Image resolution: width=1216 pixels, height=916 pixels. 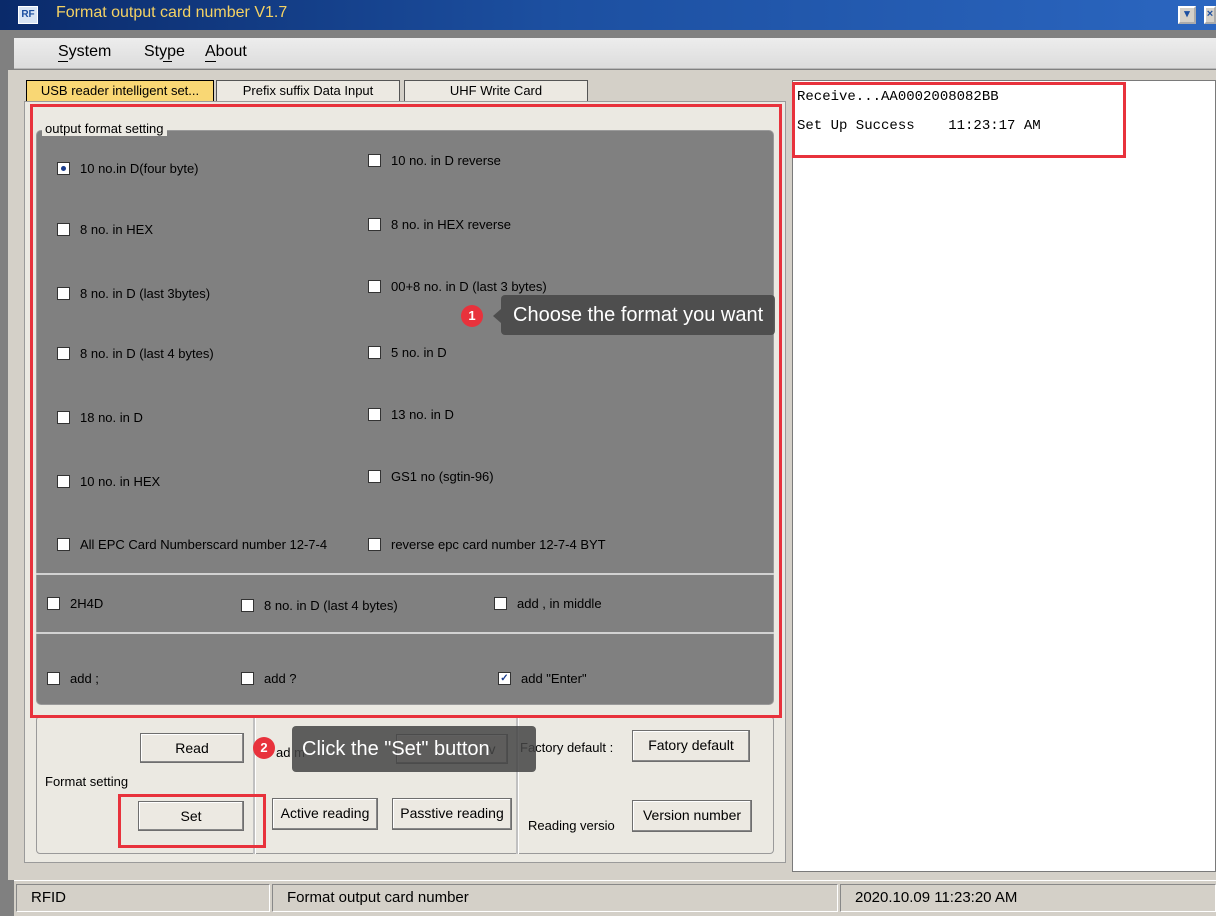 What do you see at coordinates (84, 52) in the screenshot?
I see `menu-system: System` at bounding box center [84, 52].